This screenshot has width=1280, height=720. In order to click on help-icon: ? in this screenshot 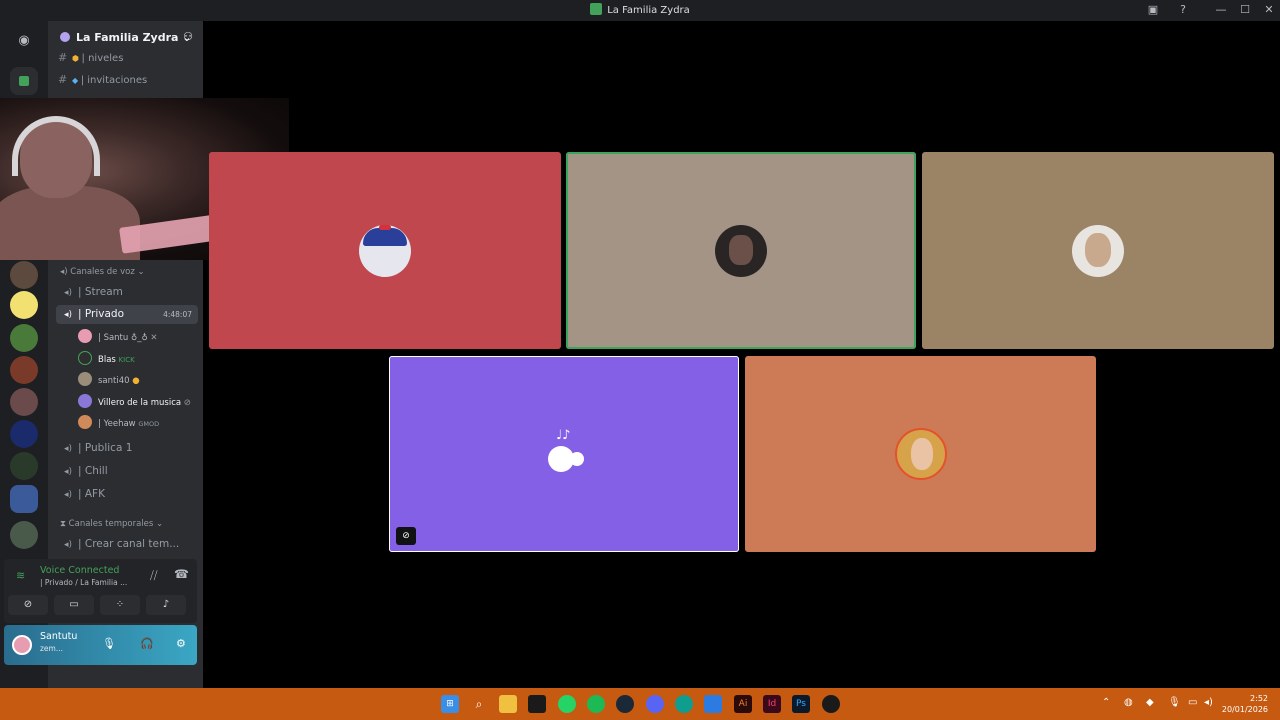, I will do `click(1183, 10)`.